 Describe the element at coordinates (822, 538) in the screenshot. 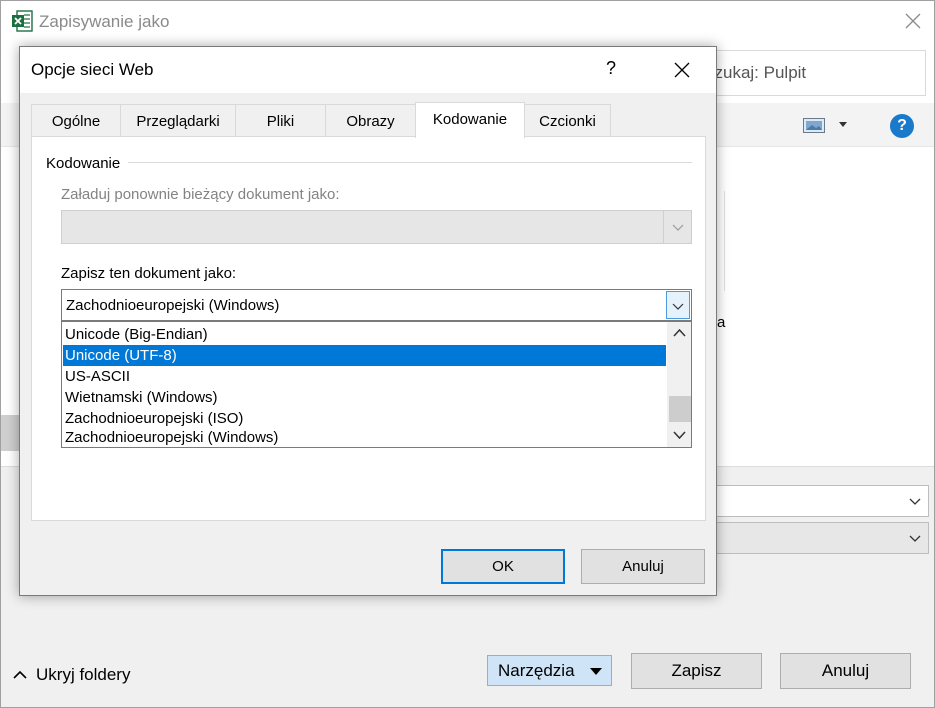

I see `file-type-field` at that location.